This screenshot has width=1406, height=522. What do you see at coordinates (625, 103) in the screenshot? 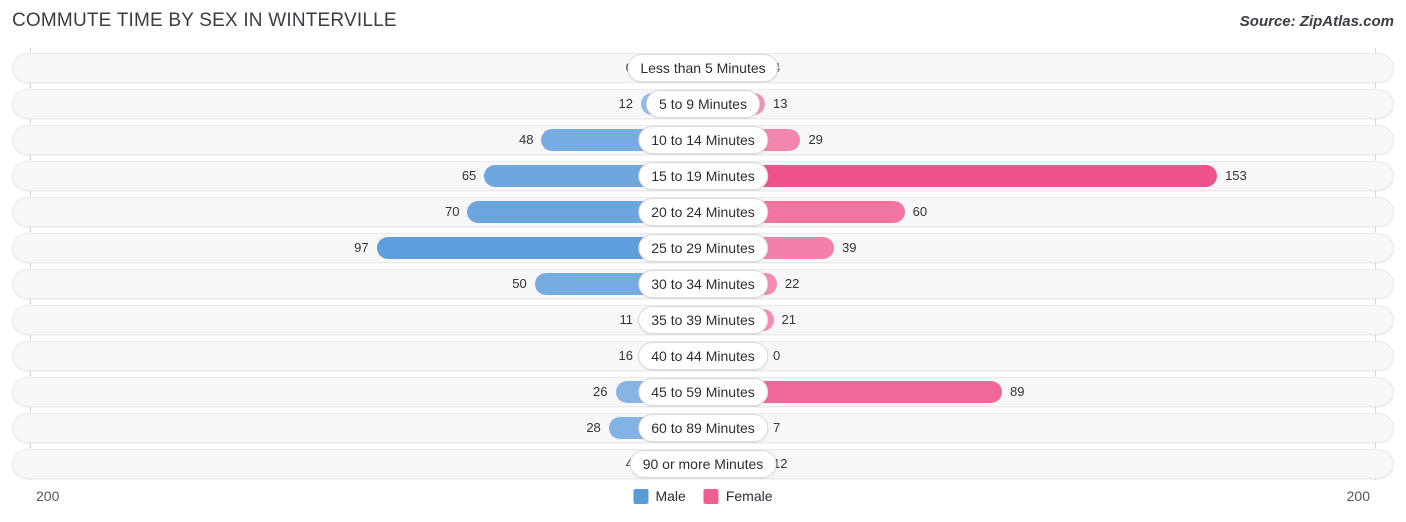
I see `male-value-label: 12` at bounding box center [625, 103].